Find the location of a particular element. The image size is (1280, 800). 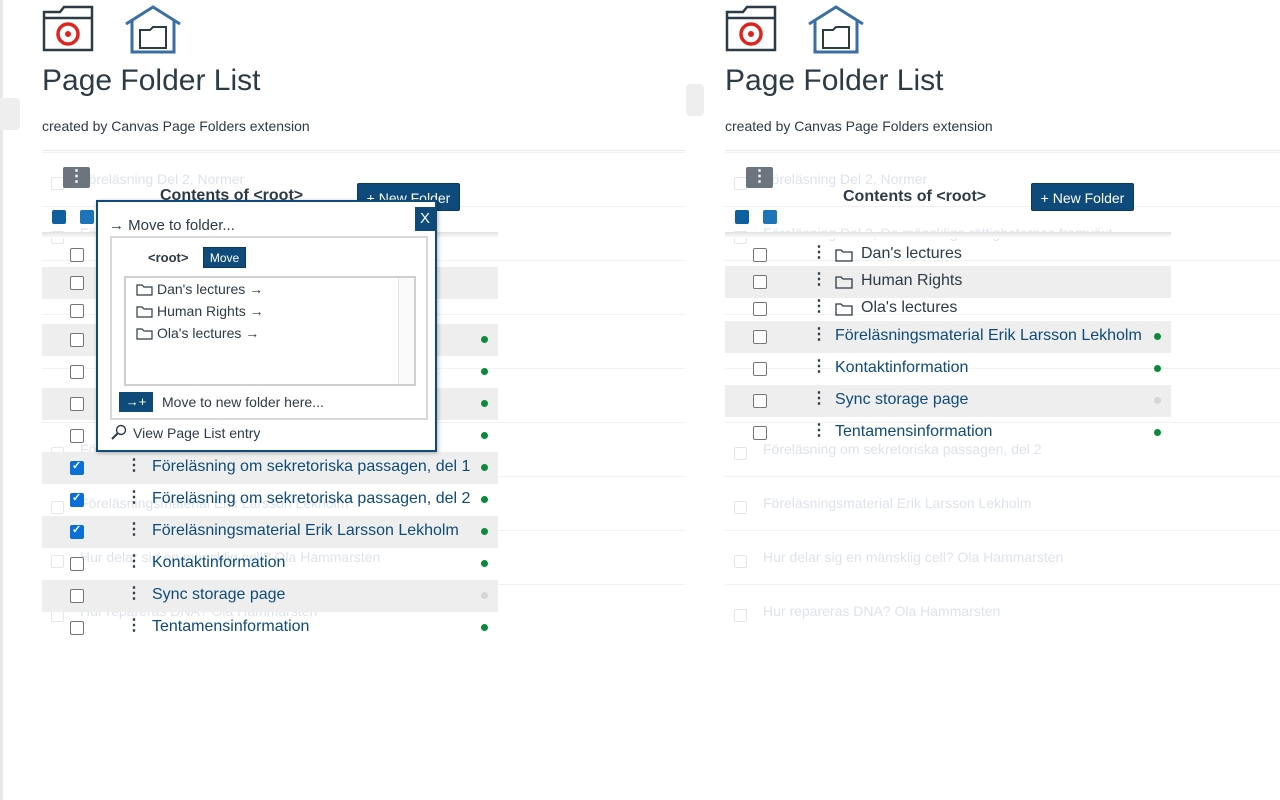

tree-folder-item: Ola's lectures → is located at coordinates (197, 333).